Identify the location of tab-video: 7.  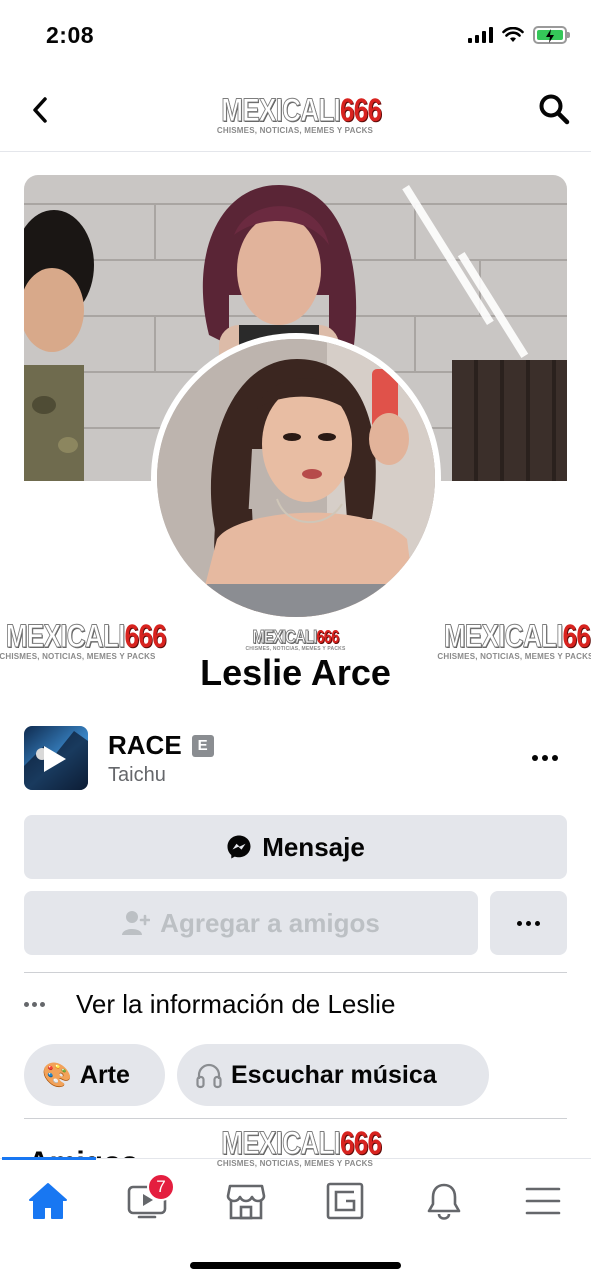
(147, 1201).